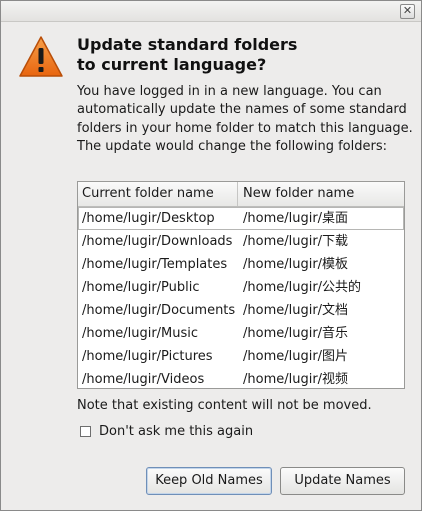  I want to click on dont-ask-again-label: Don't ask me this again, so click(176, 431).